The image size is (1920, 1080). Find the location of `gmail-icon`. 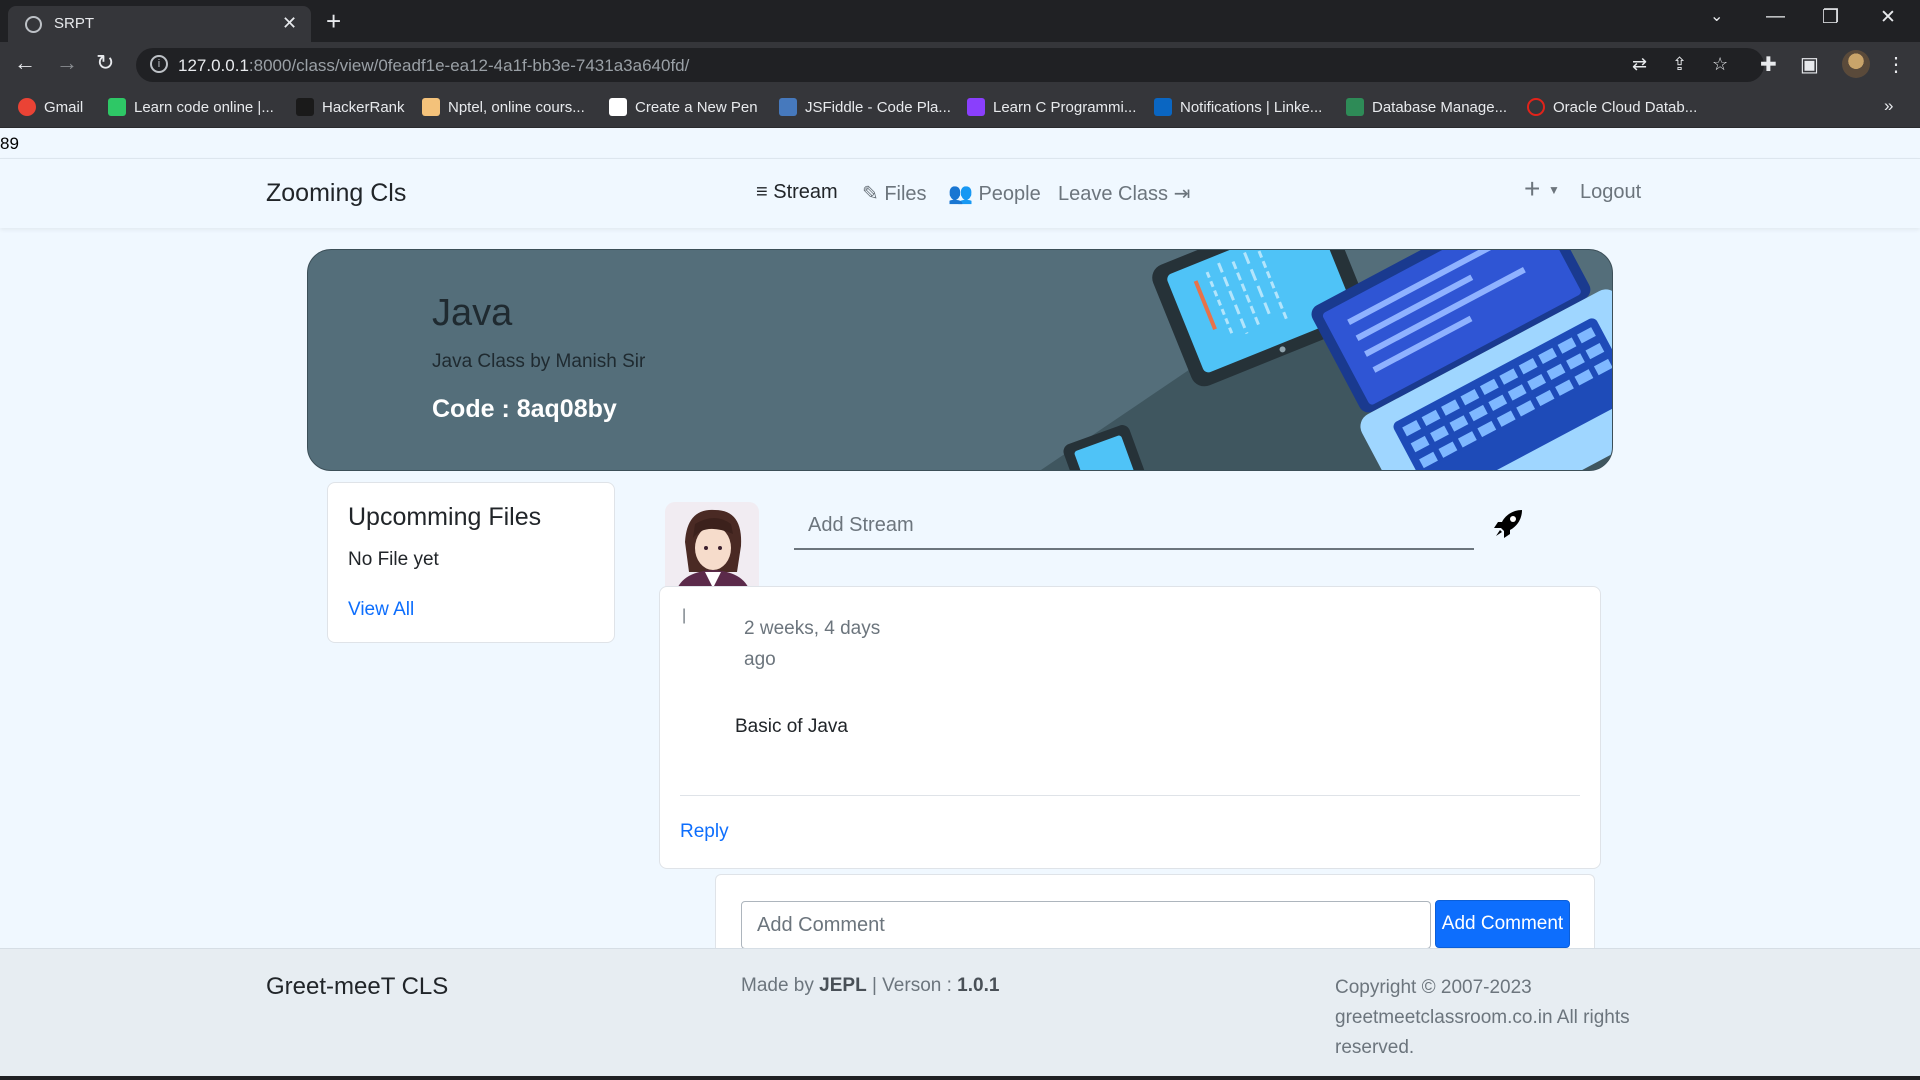

gmail-icon is located at coordinates (27, 107).